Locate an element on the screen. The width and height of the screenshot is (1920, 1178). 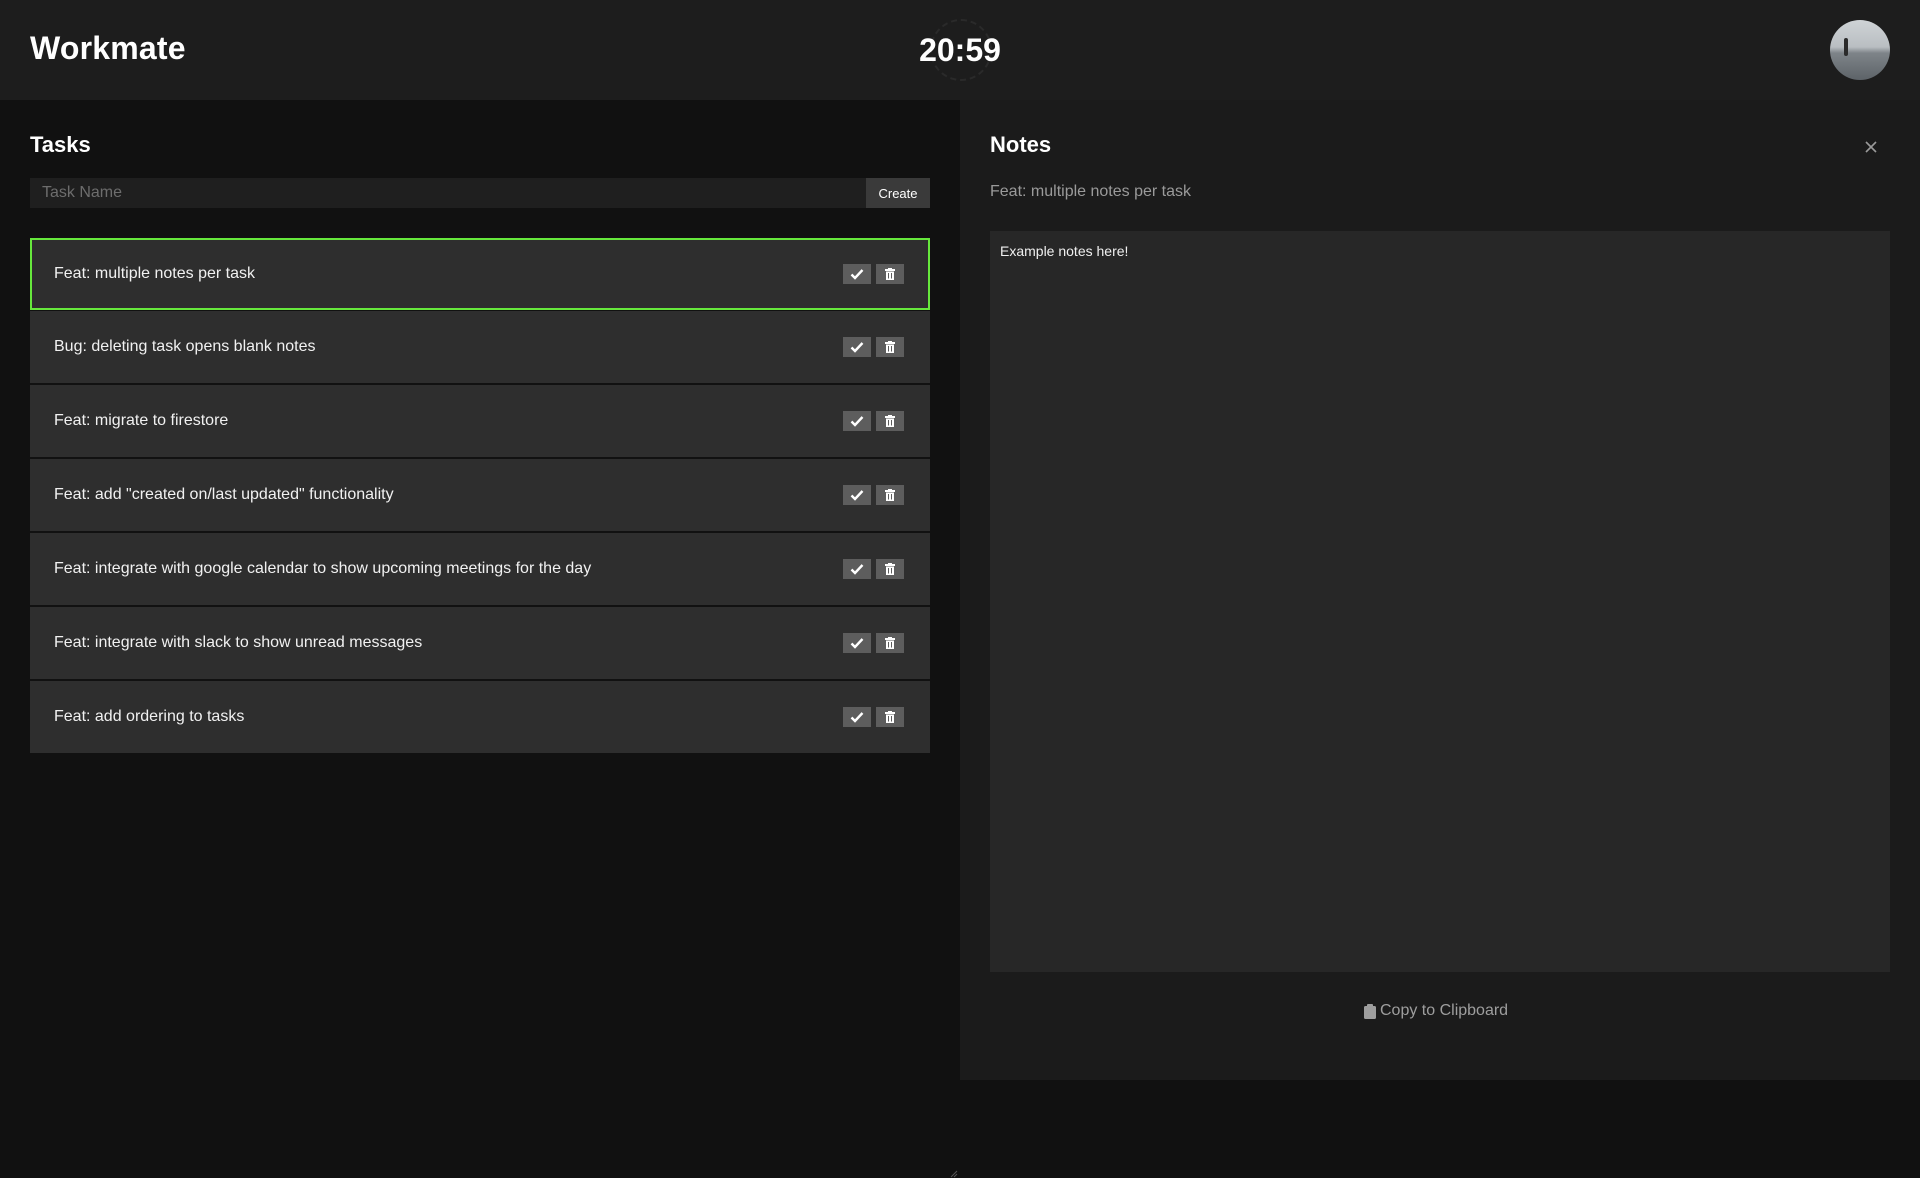
task-row: Feat: add ordering to tasks is located at coordinates (480, 717).